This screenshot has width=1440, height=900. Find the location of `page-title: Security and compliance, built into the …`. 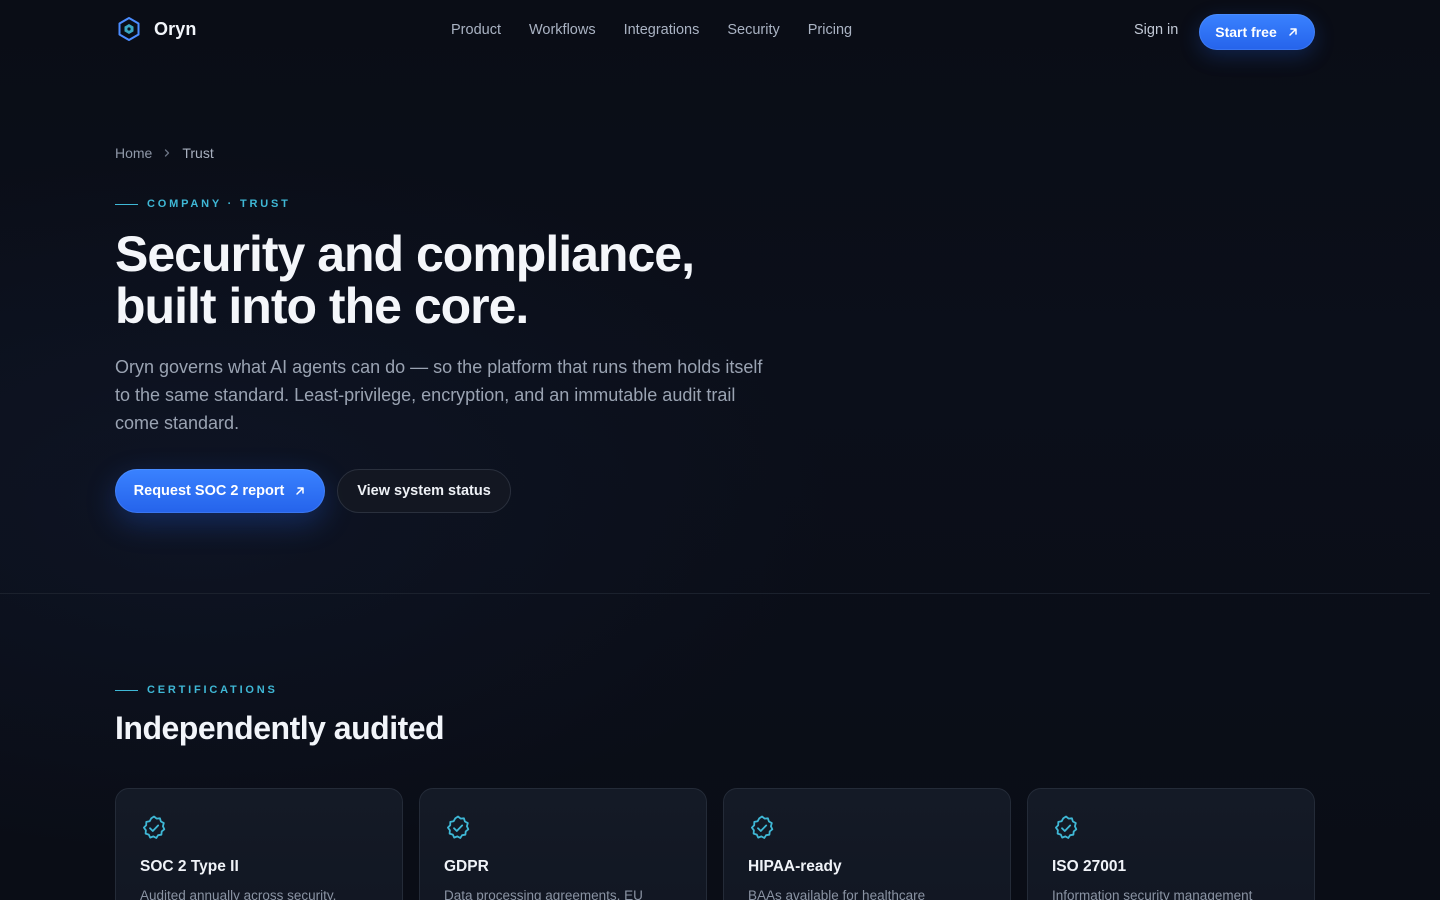

page-title: Security and compliance, built into the … is located at coordinates (465, 280).